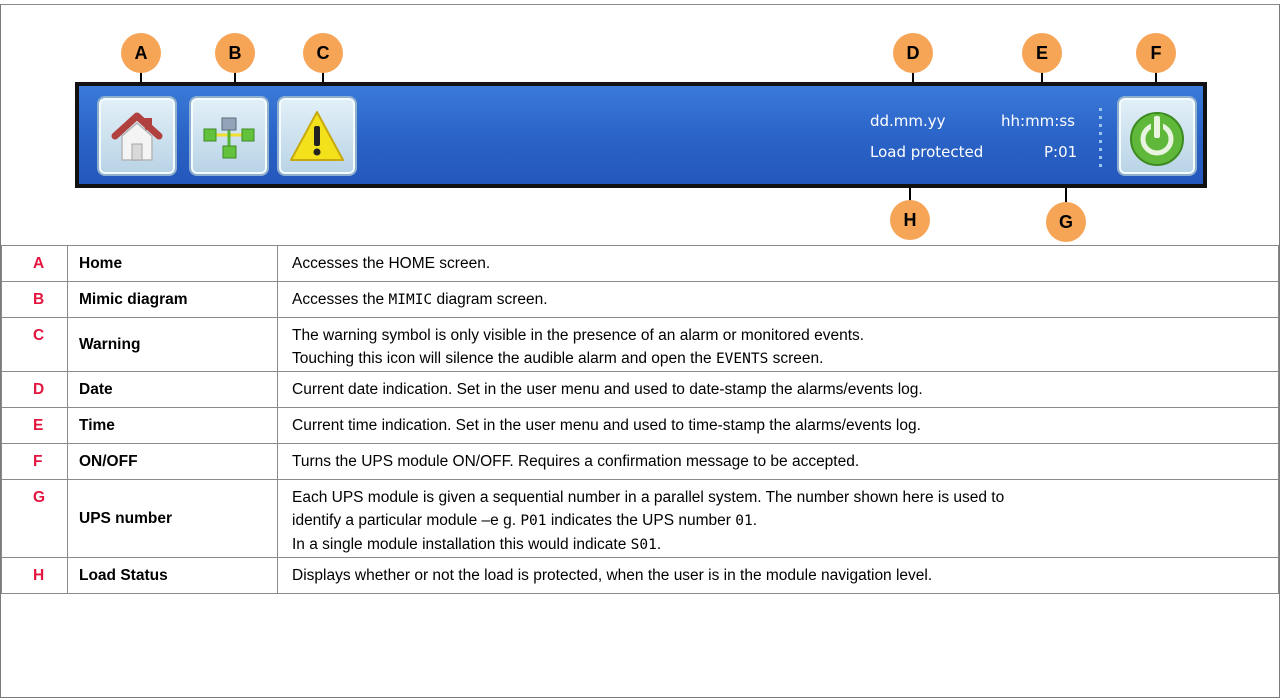 Image resolution: width=1282 pixels, height=699 pixels. I want to click on description-text: Accesses the, so click(340, 299).